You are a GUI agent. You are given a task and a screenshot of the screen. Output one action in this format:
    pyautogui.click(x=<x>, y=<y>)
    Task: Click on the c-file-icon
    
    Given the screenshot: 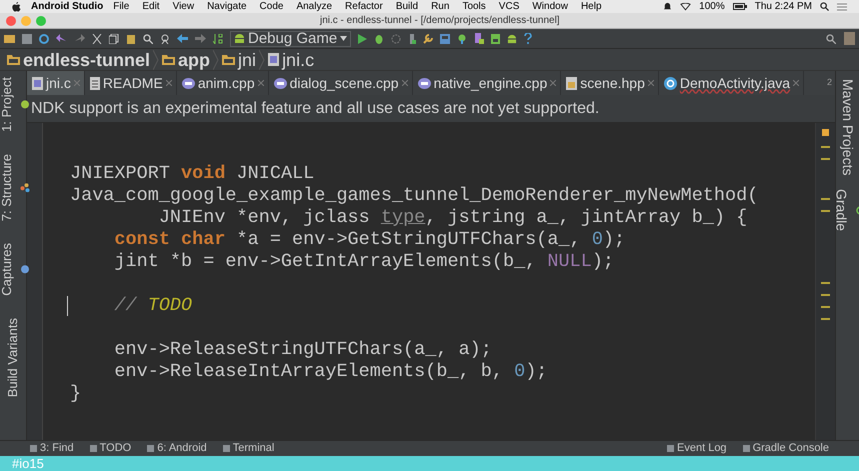 What is the action you would take?
    pyautogui.click(x=274, y=59)
    